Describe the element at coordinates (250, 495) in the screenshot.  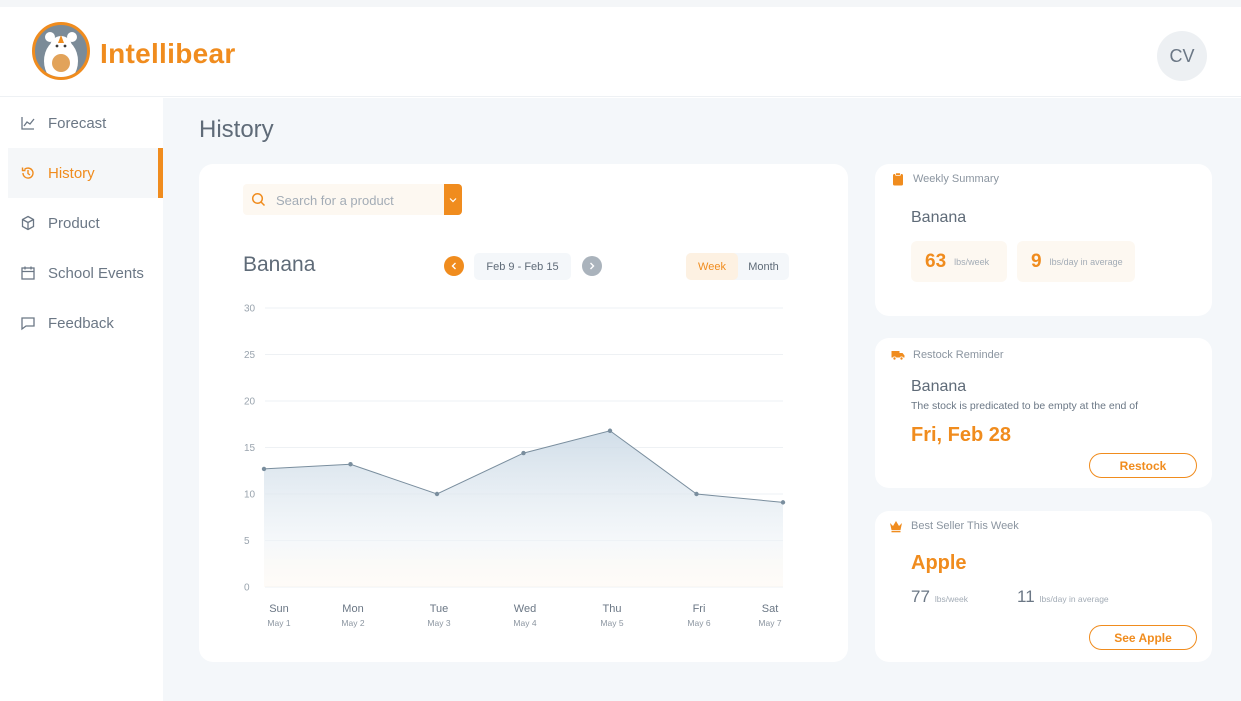
I see `y-tick-label: 10` at that location.